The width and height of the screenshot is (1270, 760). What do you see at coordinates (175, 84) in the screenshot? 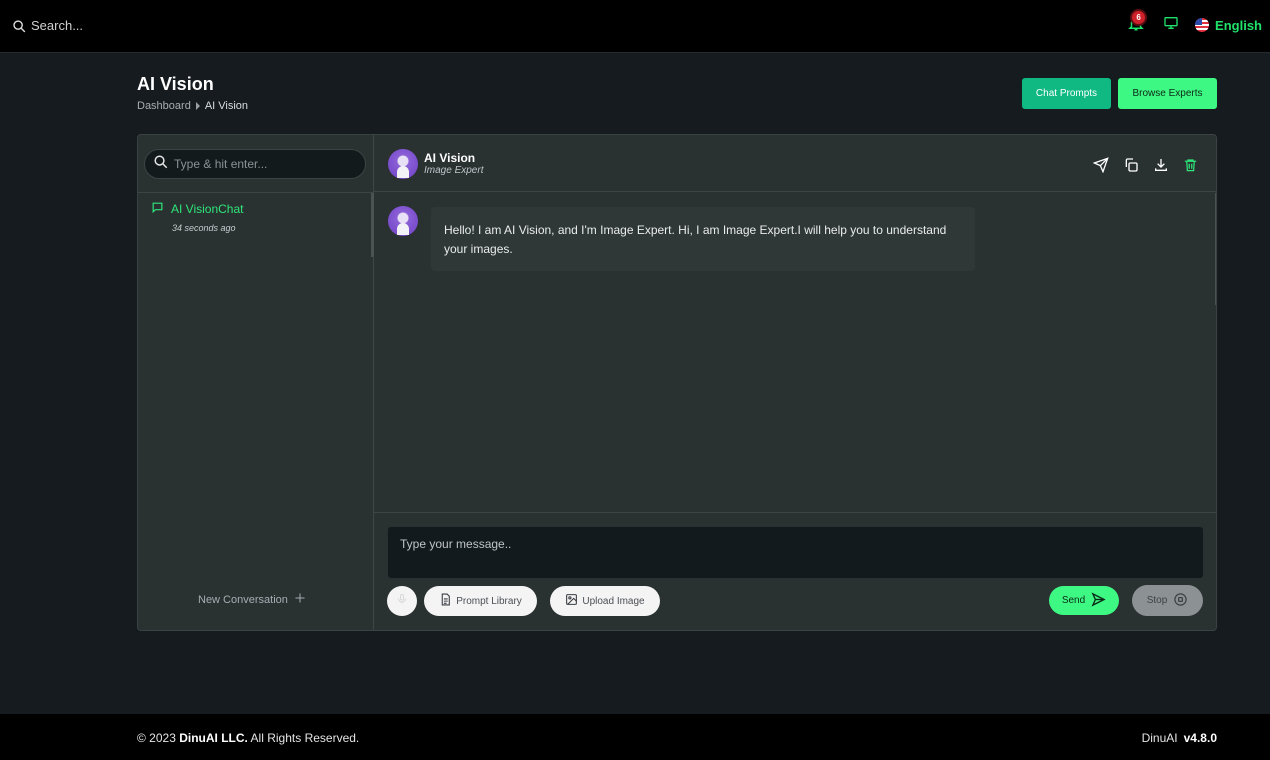
I see `page-title: AI Vision` at bounding box center [175, 84].